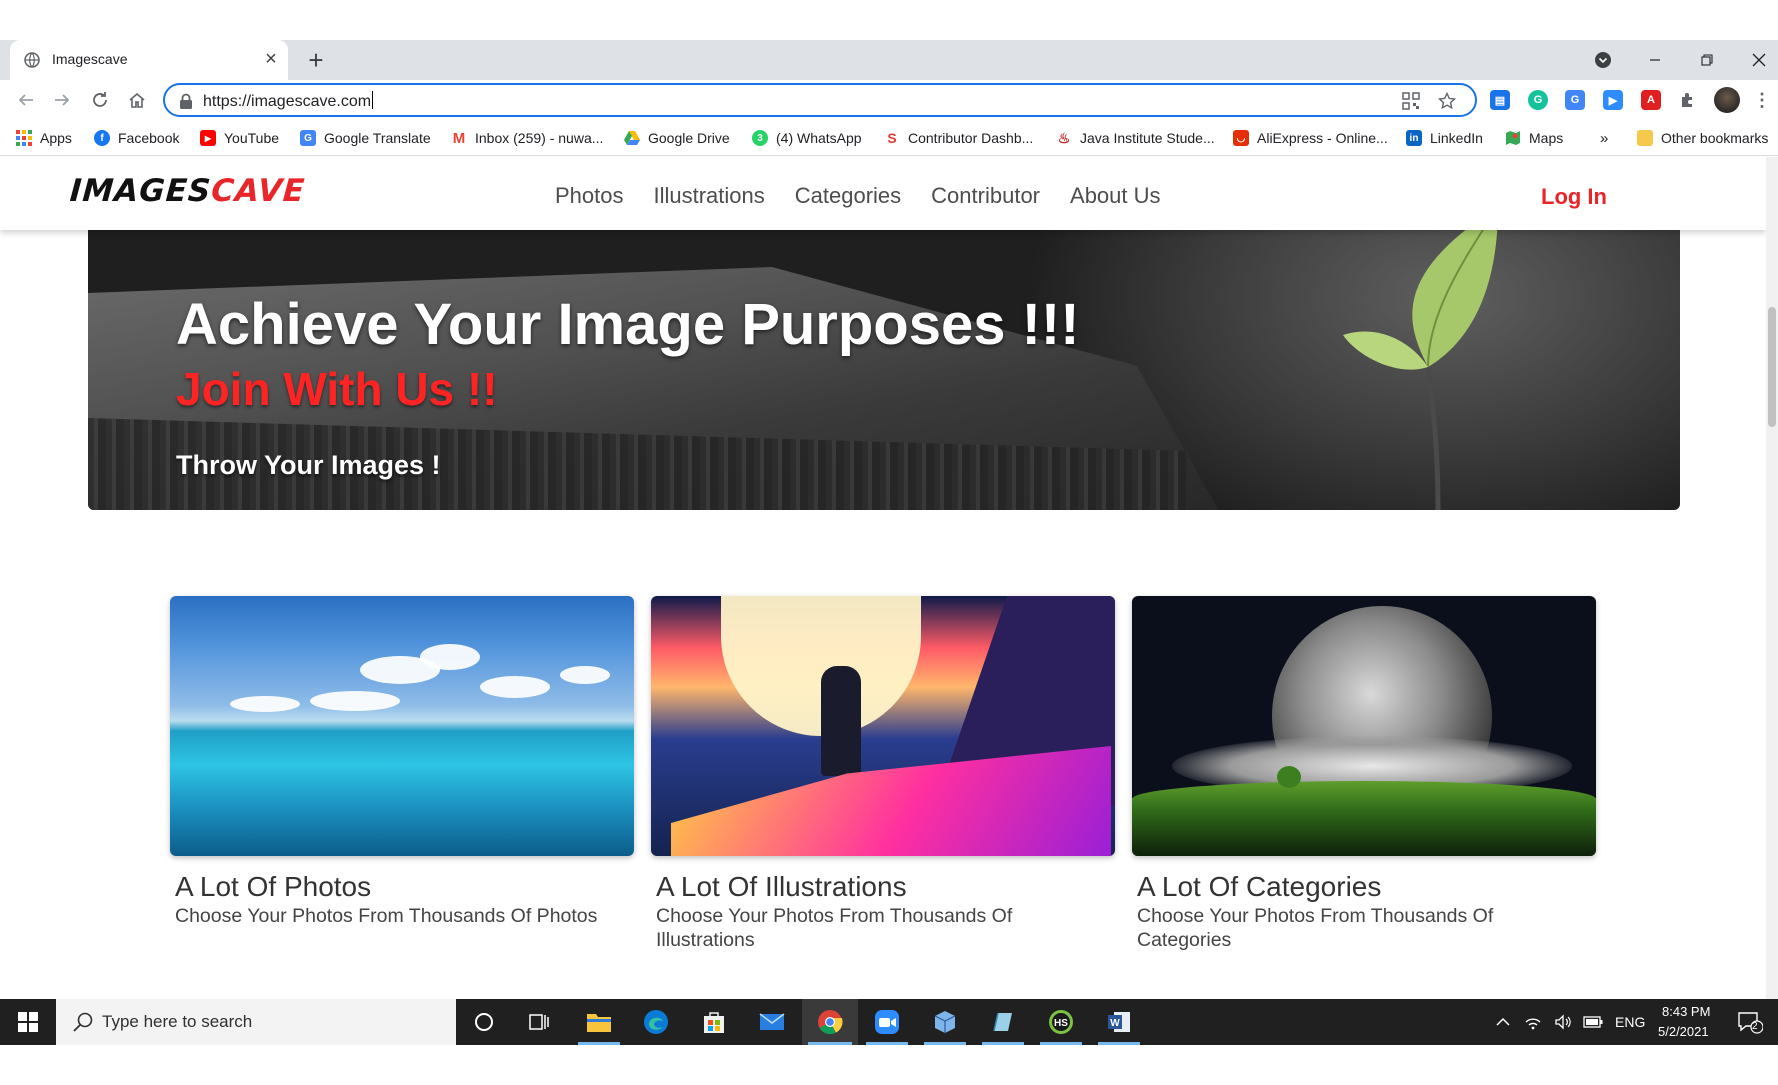 The image size is (1778, 1085). Describe the element at coordinates (44, 138) in the screenshot. I see `bookmark-apps: Apps` at that location.